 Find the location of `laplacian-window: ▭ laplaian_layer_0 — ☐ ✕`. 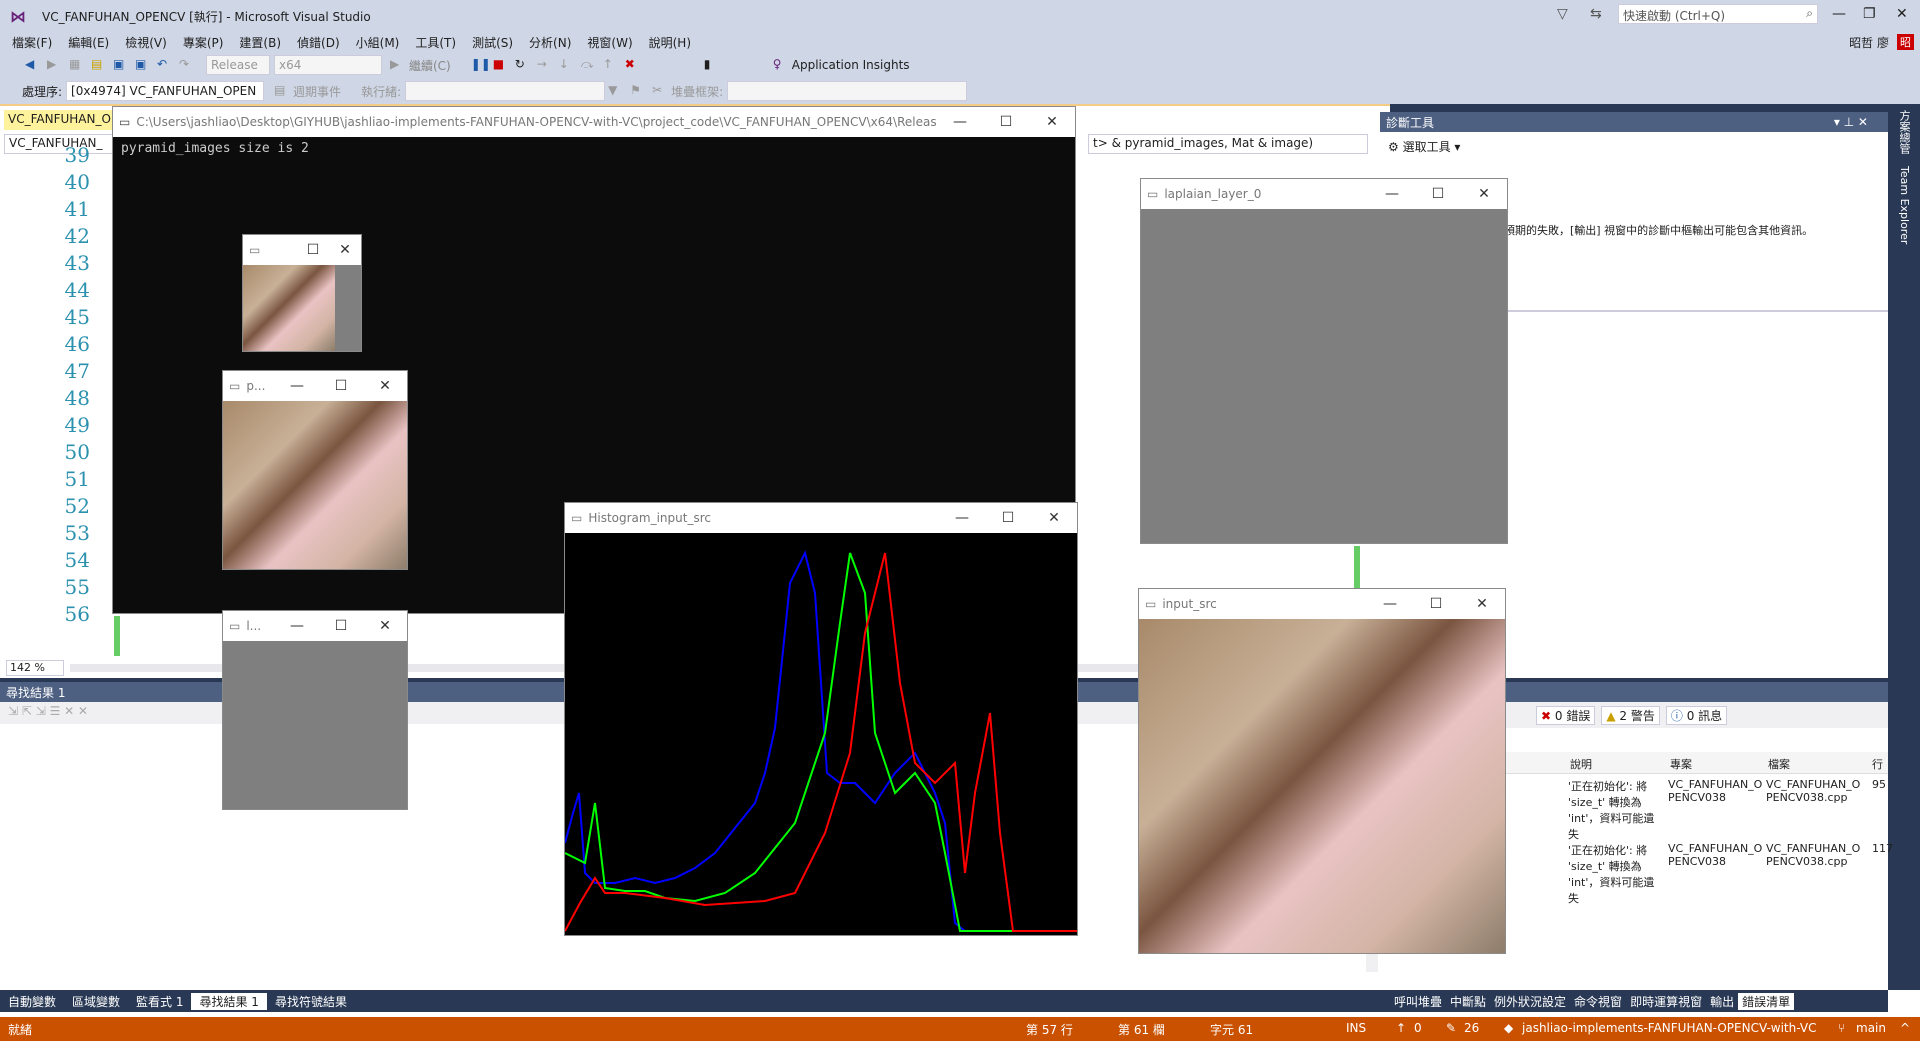

laplacian-window: ▭ laplaian_layer_0 — ☐ ✕ is located at coordinates (1324, 361).